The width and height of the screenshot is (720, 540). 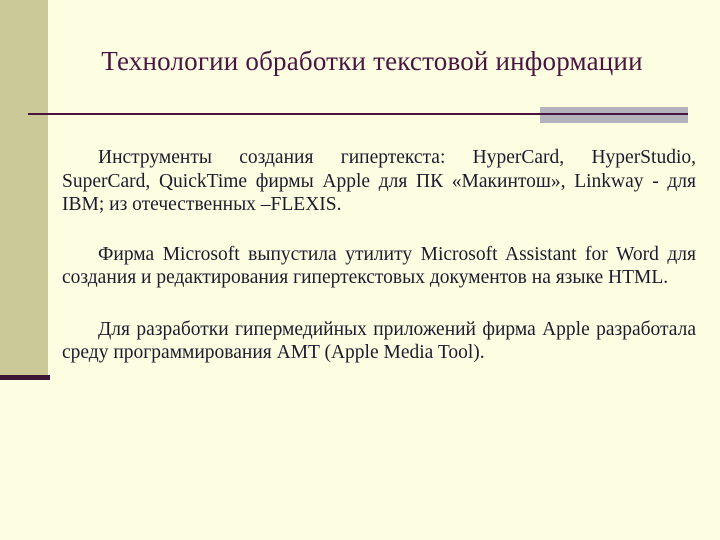 What do you see at coordinates (24, 189) in the screenshot?
I see `sidebar-decorative-band` at bounding box center [24, 189].